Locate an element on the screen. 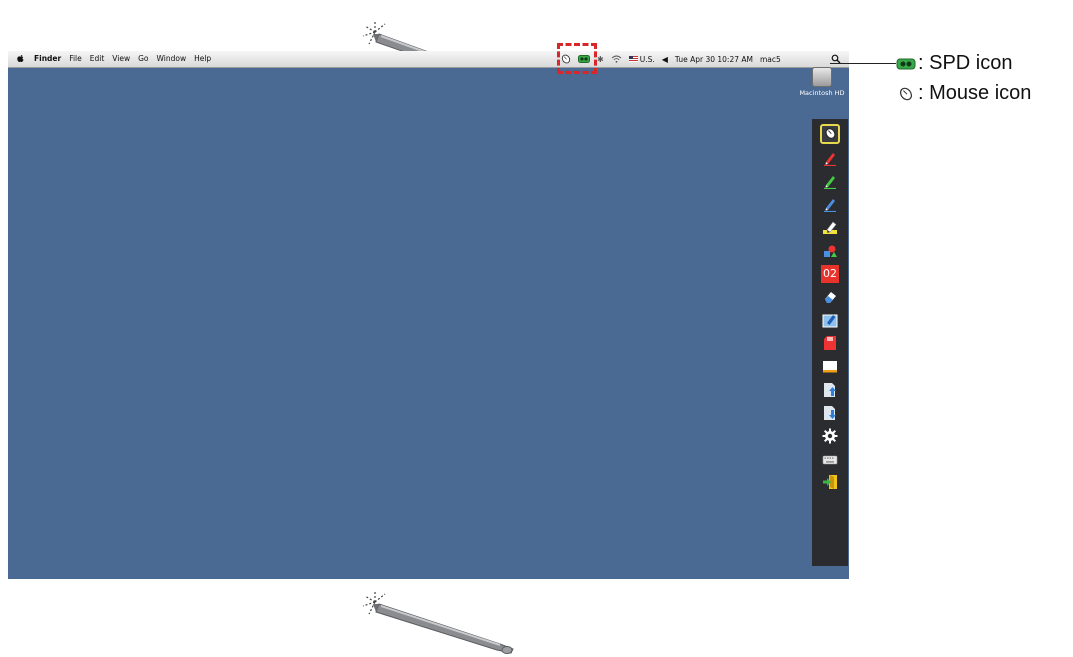 The width and height of the screenshot is (1073, 657). clear-icon is located at coordinates (830, 321).